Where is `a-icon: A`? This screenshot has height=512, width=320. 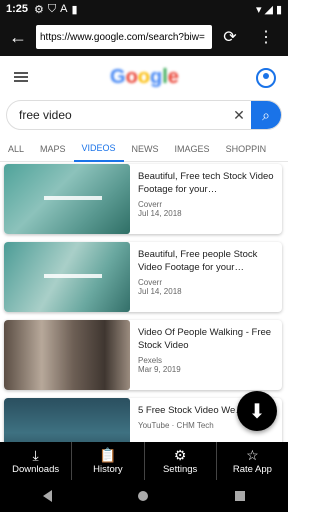
a-icon: A is located at coordinates (64, 9).